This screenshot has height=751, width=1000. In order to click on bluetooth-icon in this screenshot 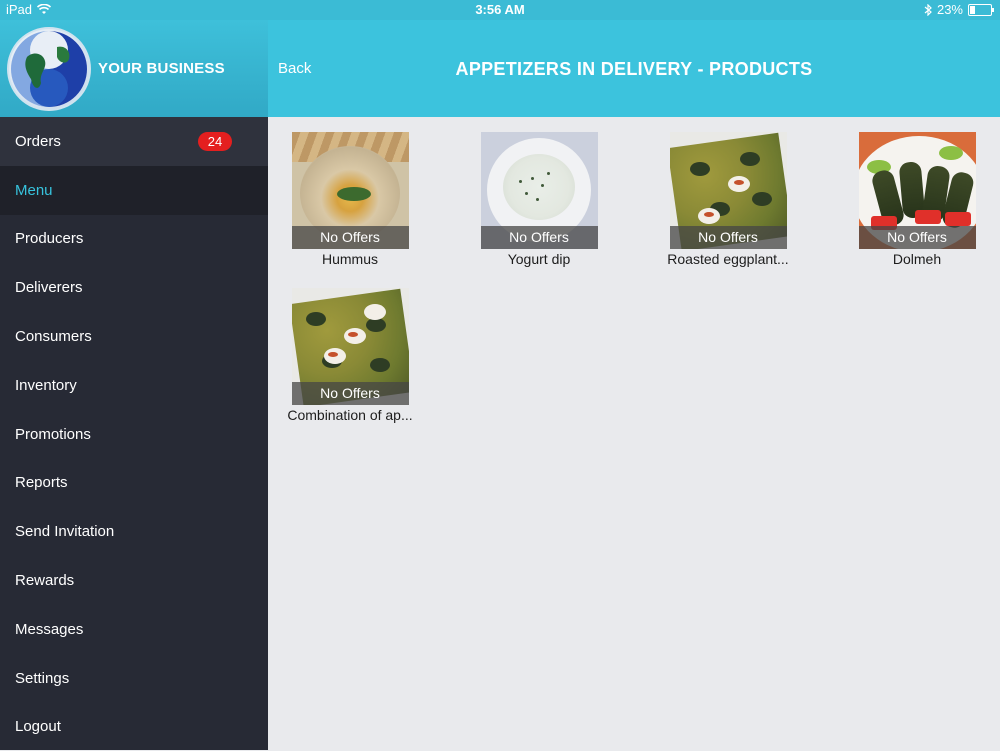, I will do `click(928, 9)`.